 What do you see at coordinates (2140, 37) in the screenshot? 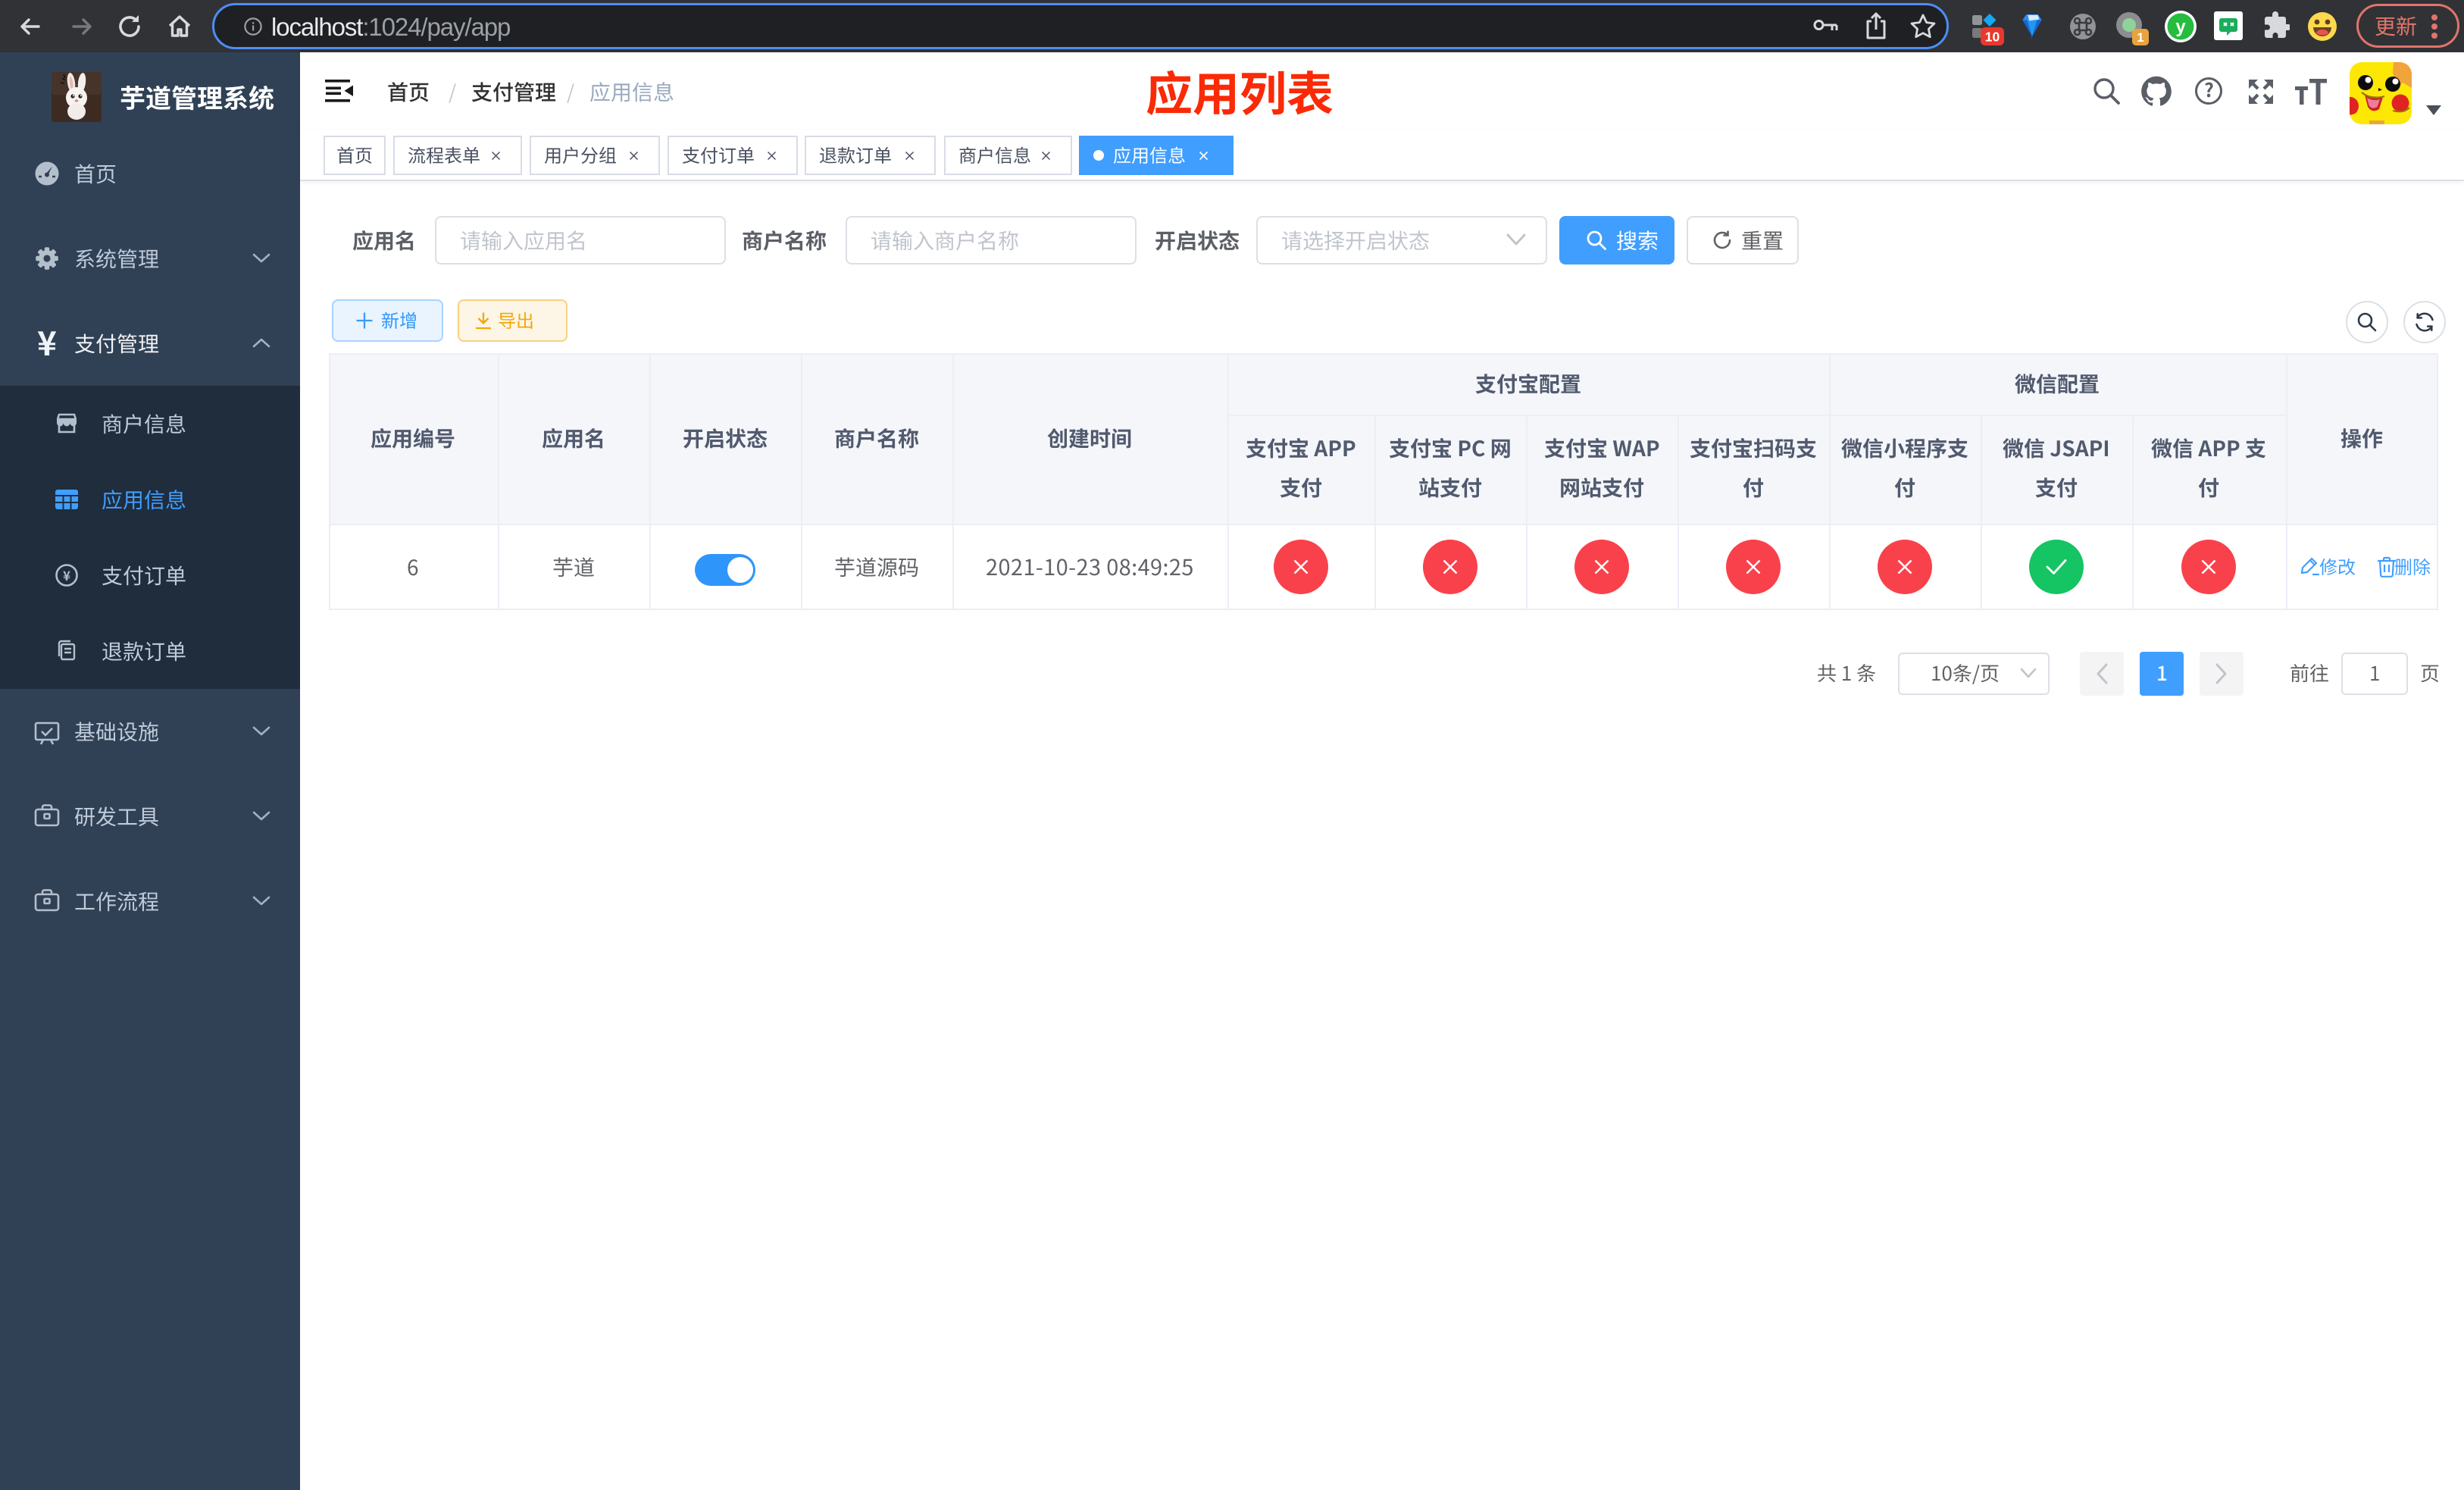
I see `svg-text: 1` at bounding box center [2140, 37].